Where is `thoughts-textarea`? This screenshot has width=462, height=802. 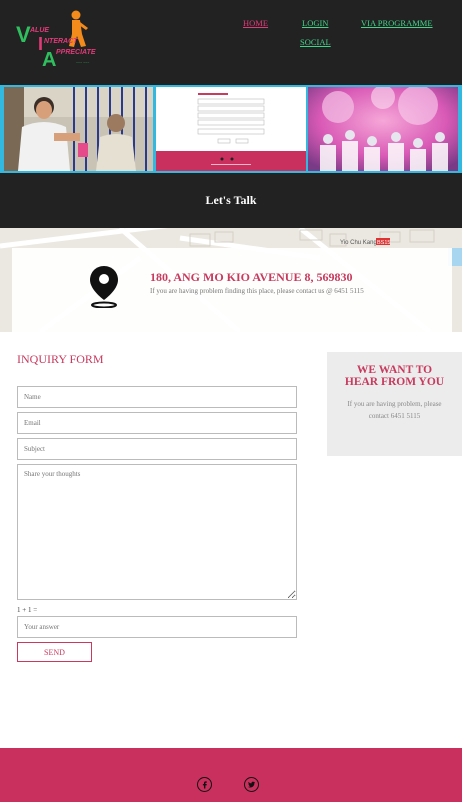 thoughts-textarea is located at coordinates (157, 532).